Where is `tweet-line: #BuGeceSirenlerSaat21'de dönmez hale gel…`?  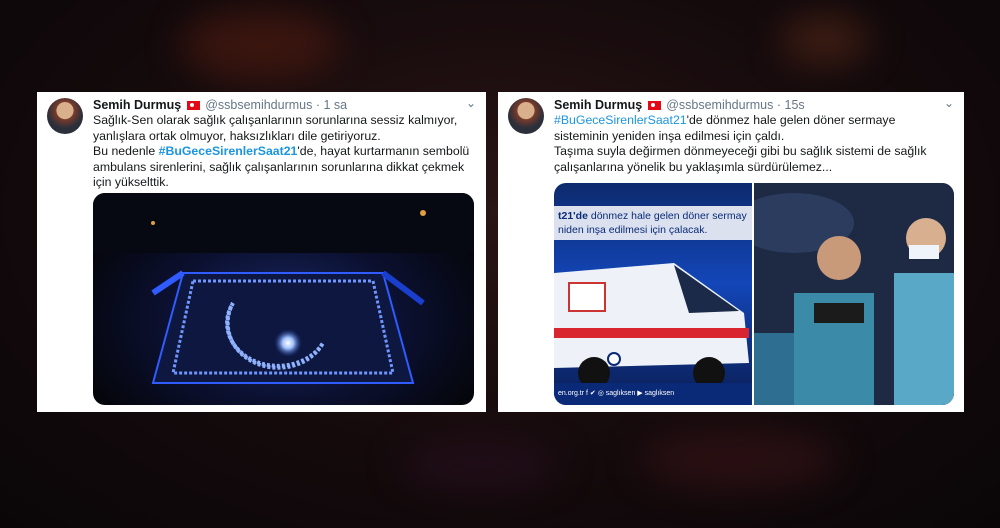
tweet-line: #BuGeceSirenlerSaat21'de dönmez hale gel… is located at coordinates (753, 128).